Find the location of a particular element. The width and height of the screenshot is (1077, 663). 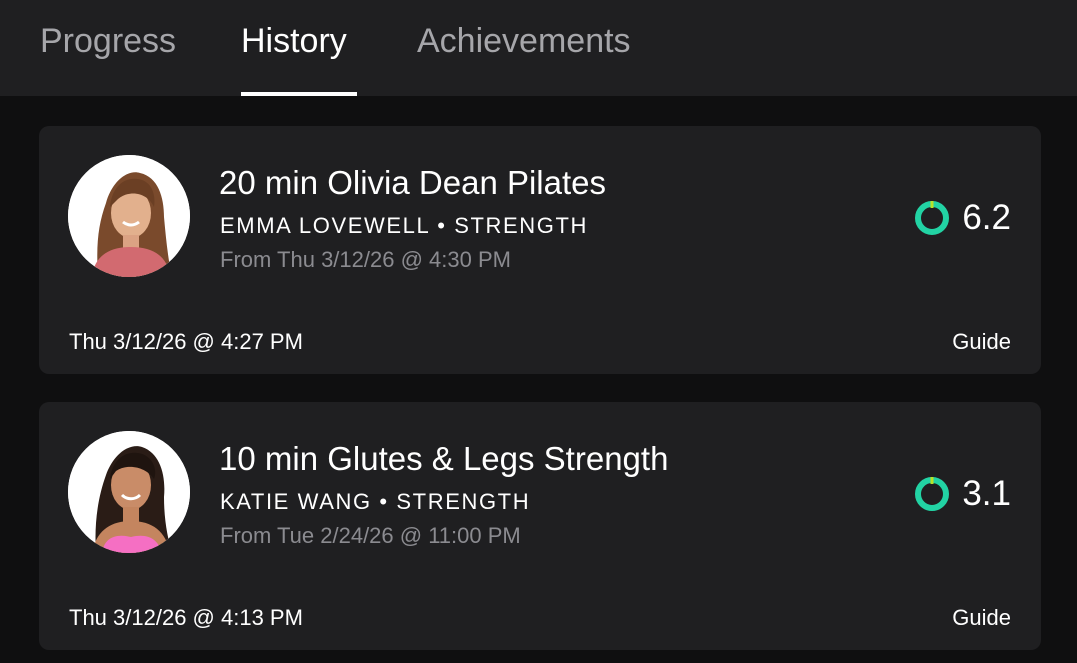

workout-date: Thu 3/12/26 @ 4:13 PM is located at coordinates (186, 617).